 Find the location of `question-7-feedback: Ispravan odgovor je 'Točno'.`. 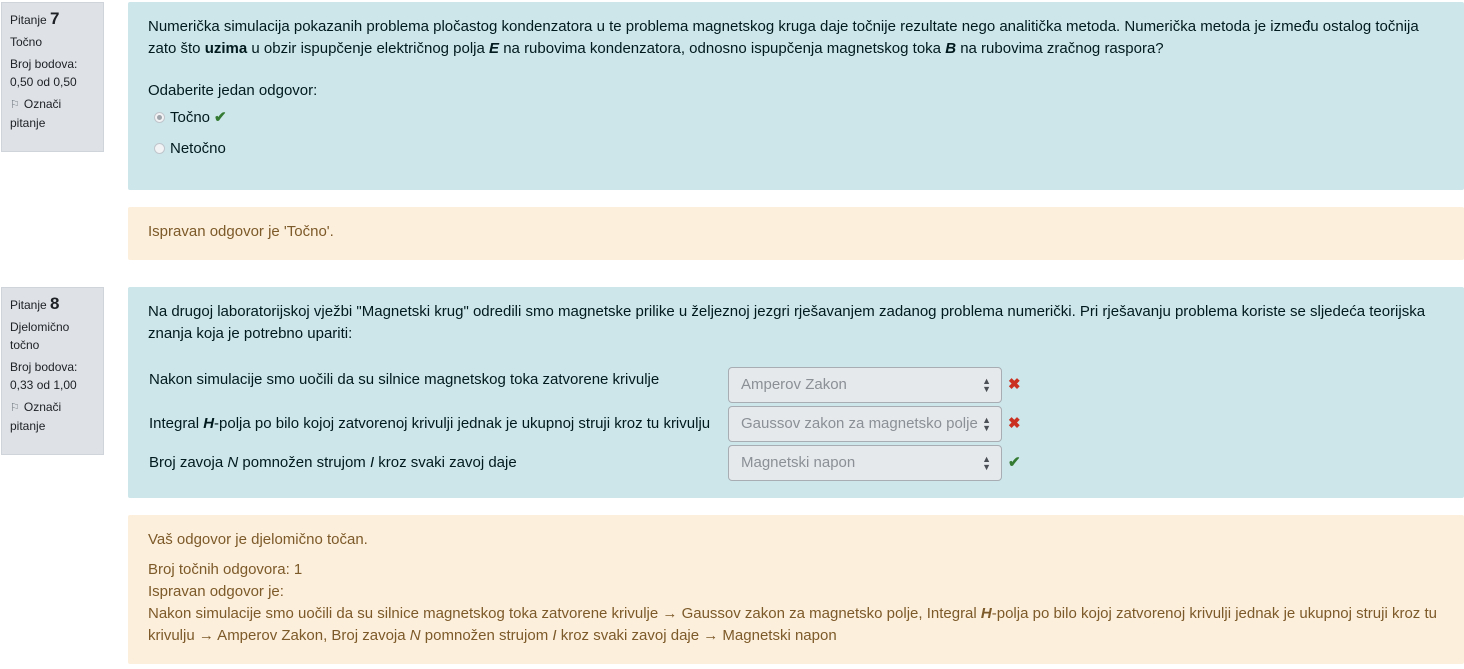

question-7-feedback: Ispravan odgovor je 'Točno'. is located at coordinates (796, 233).